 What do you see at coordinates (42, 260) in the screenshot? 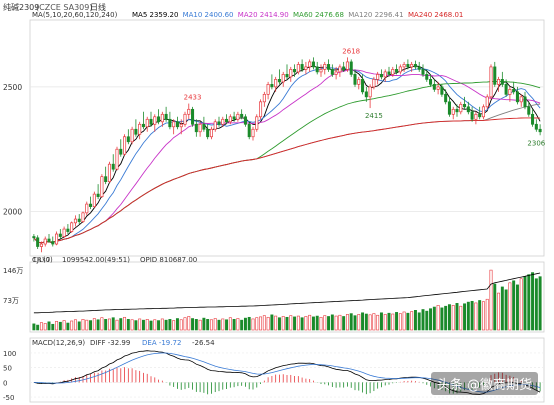
I see `volume-label: CJL(0)` at bounding box center [42, 260].